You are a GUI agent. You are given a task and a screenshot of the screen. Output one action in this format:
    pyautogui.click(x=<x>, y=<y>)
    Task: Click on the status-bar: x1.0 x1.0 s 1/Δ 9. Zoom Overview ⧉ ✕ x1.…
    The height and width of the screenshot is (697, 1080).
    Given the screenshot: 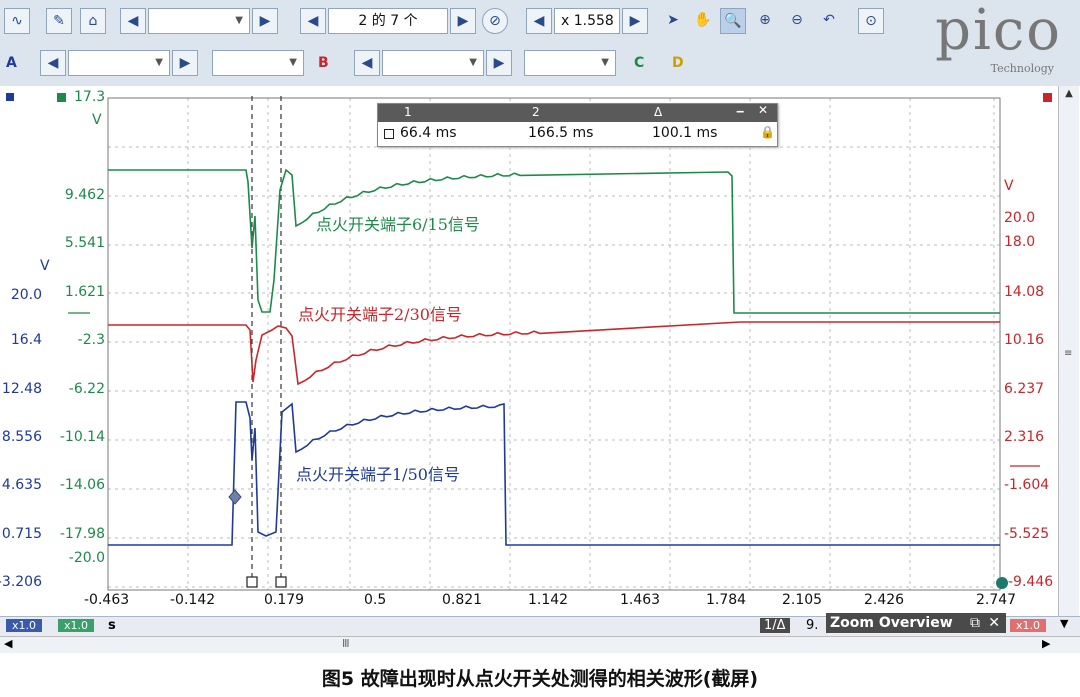 What is the action you would take?
    pyautogui.click(x=540, y=625)
    